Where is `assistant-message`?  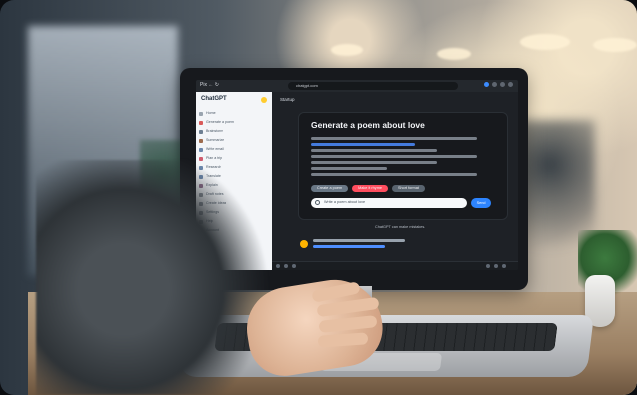
assistant-message is located at coordinates (355, 248).